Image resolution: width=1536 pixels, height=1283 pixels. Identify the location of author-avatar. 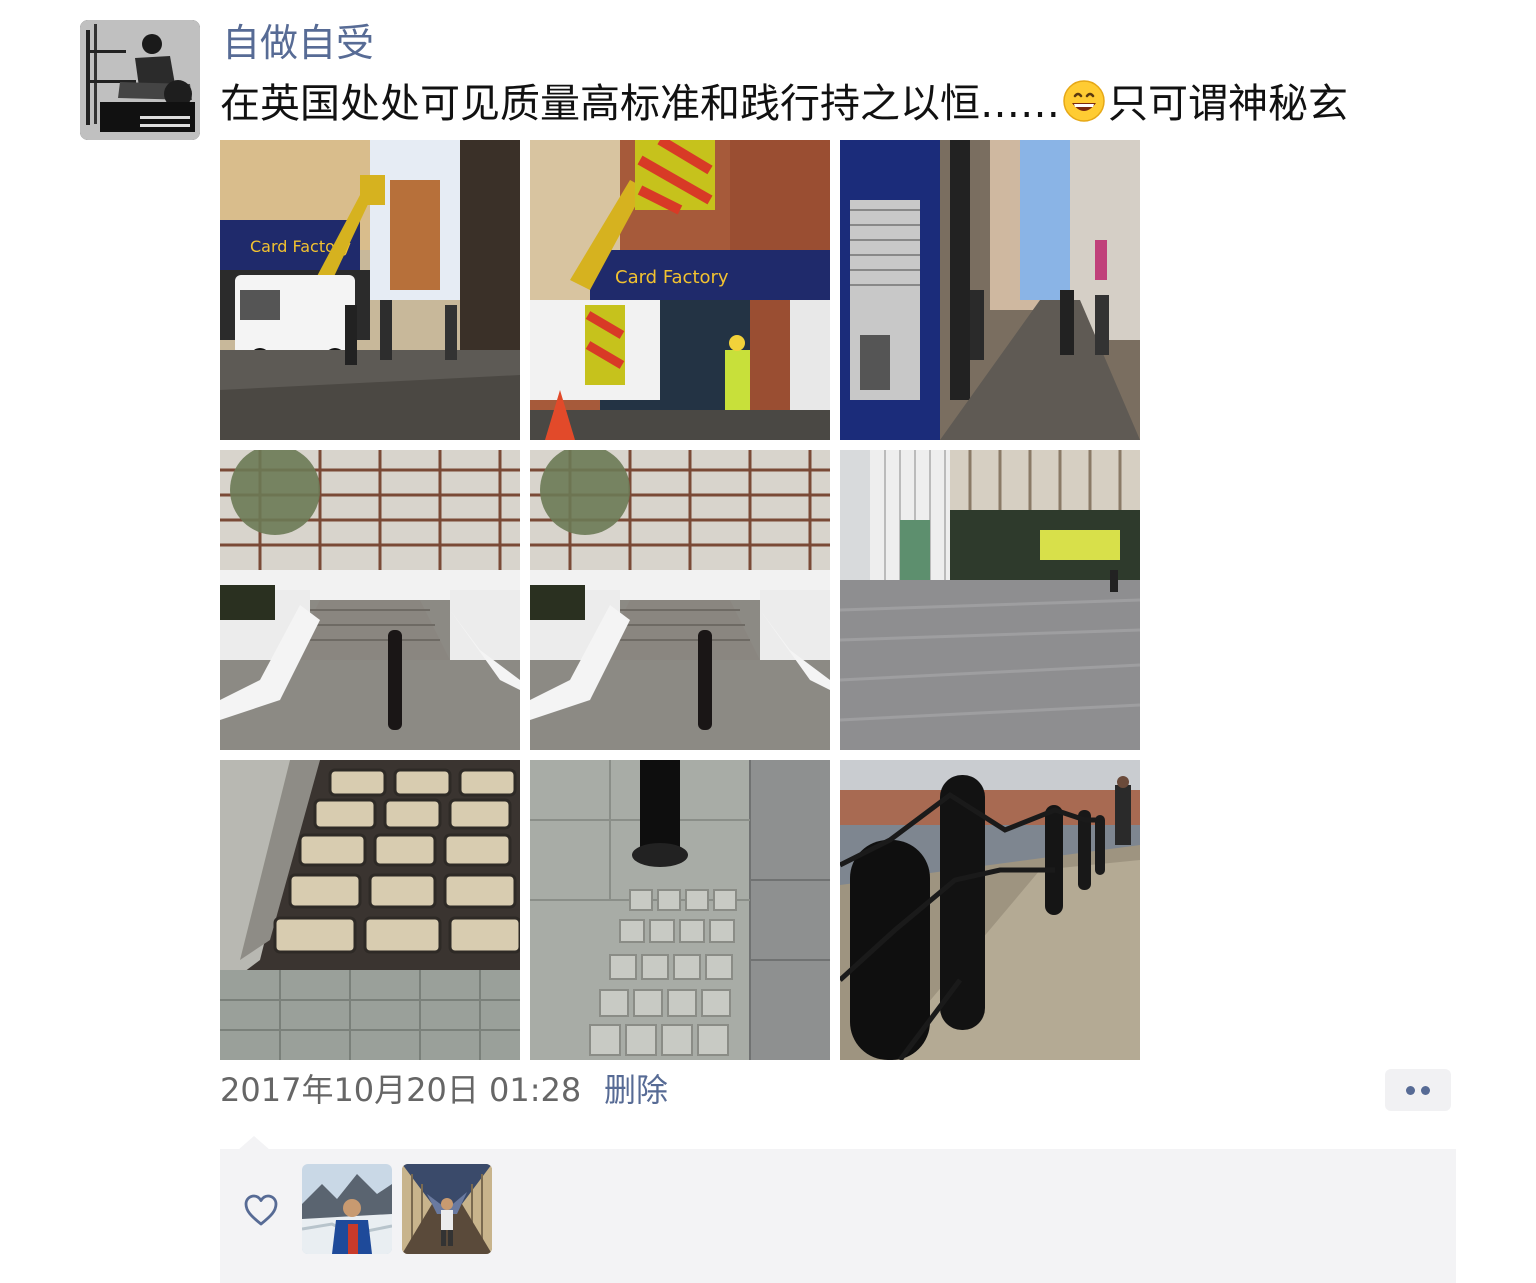
(140, 80).